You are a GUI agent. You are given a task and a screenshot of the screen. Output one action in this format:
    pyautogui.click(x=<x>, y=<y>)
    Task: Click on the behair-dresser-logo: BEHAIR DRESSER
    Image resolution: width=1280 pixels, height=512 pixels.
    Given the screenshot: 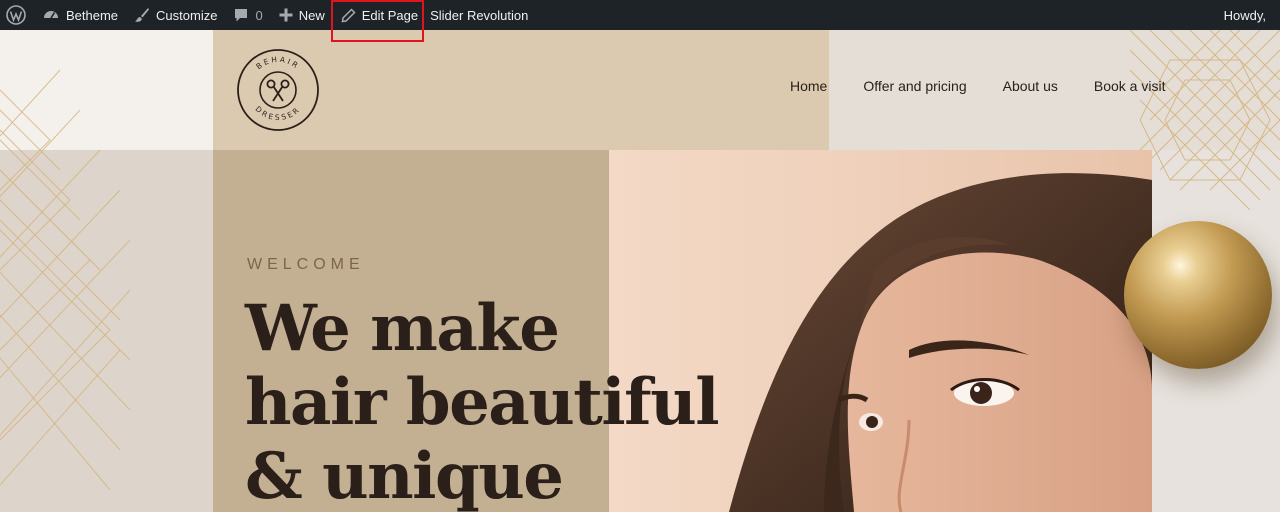 What is the action you would take?
    pyautogui.click(x=278, y=90)
    